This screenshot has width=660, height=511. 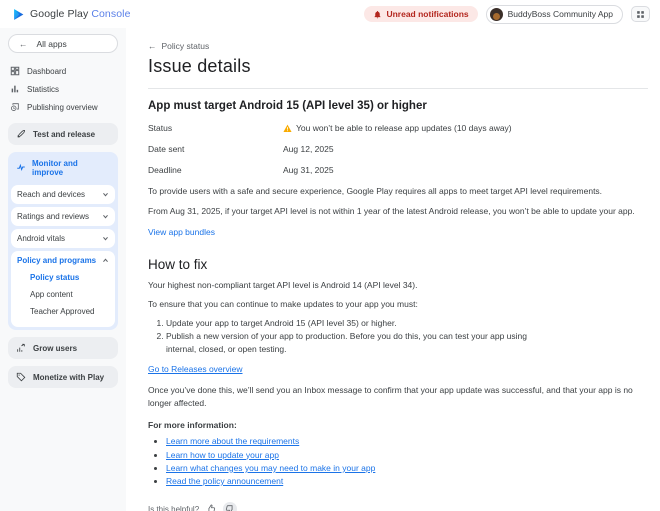 I want to click on info-link-policy-announcement: Read the policy announcement, so click(x=224, y=481).